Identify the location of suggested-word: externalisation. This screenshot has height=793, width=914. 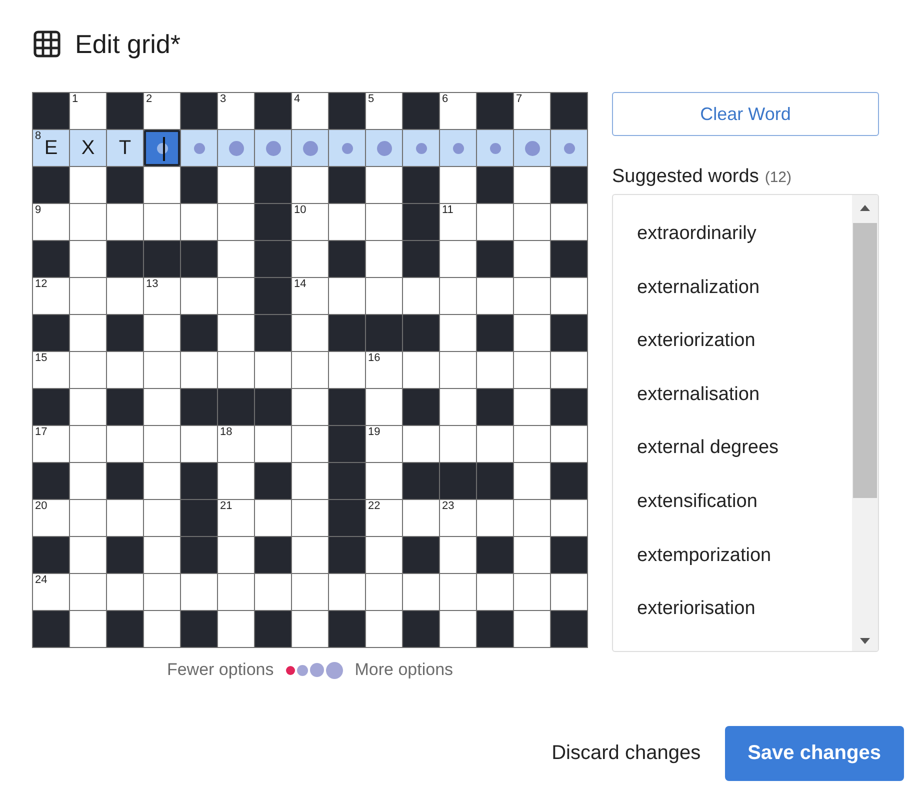
(732, 395).